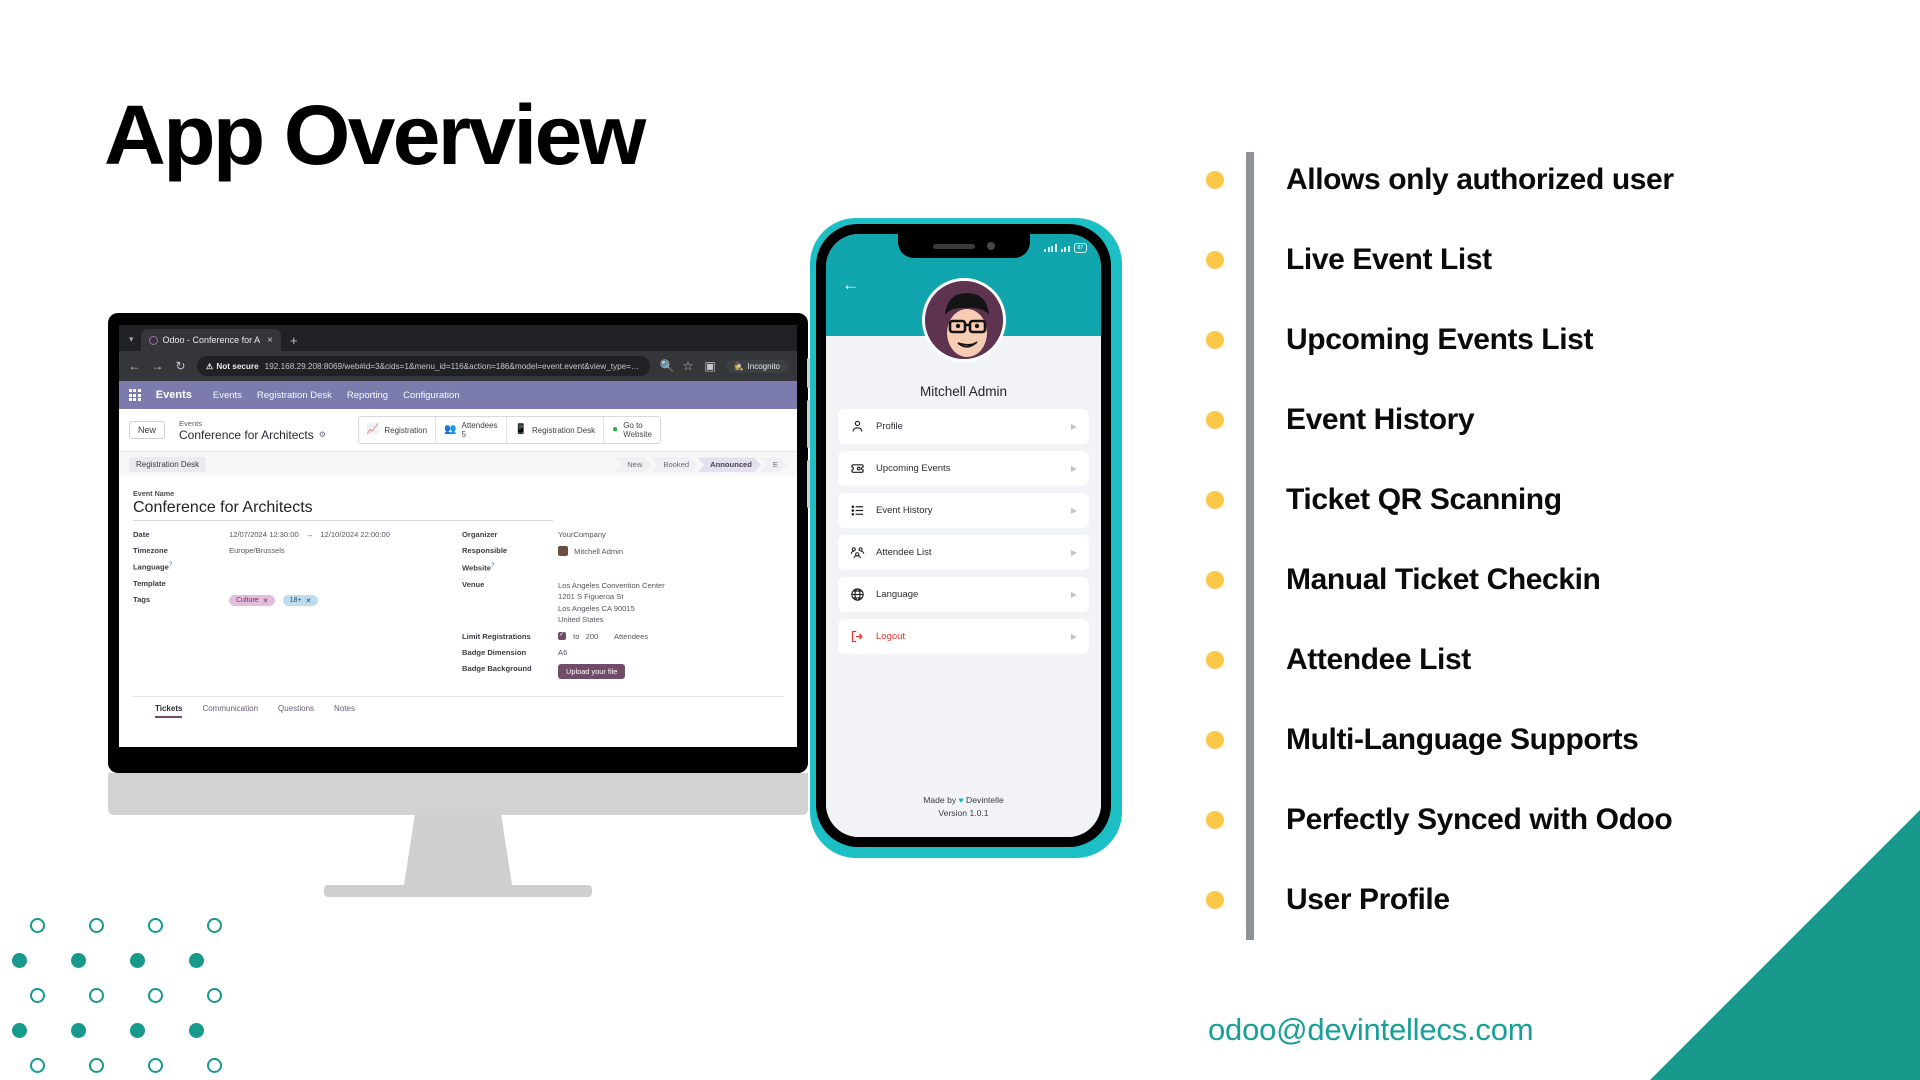 The width and height of the screenshot is (1920, 1080). Describe the element at coordinates (296, 711) in the screenshot. I see `tab-questions: Questions` at that location.